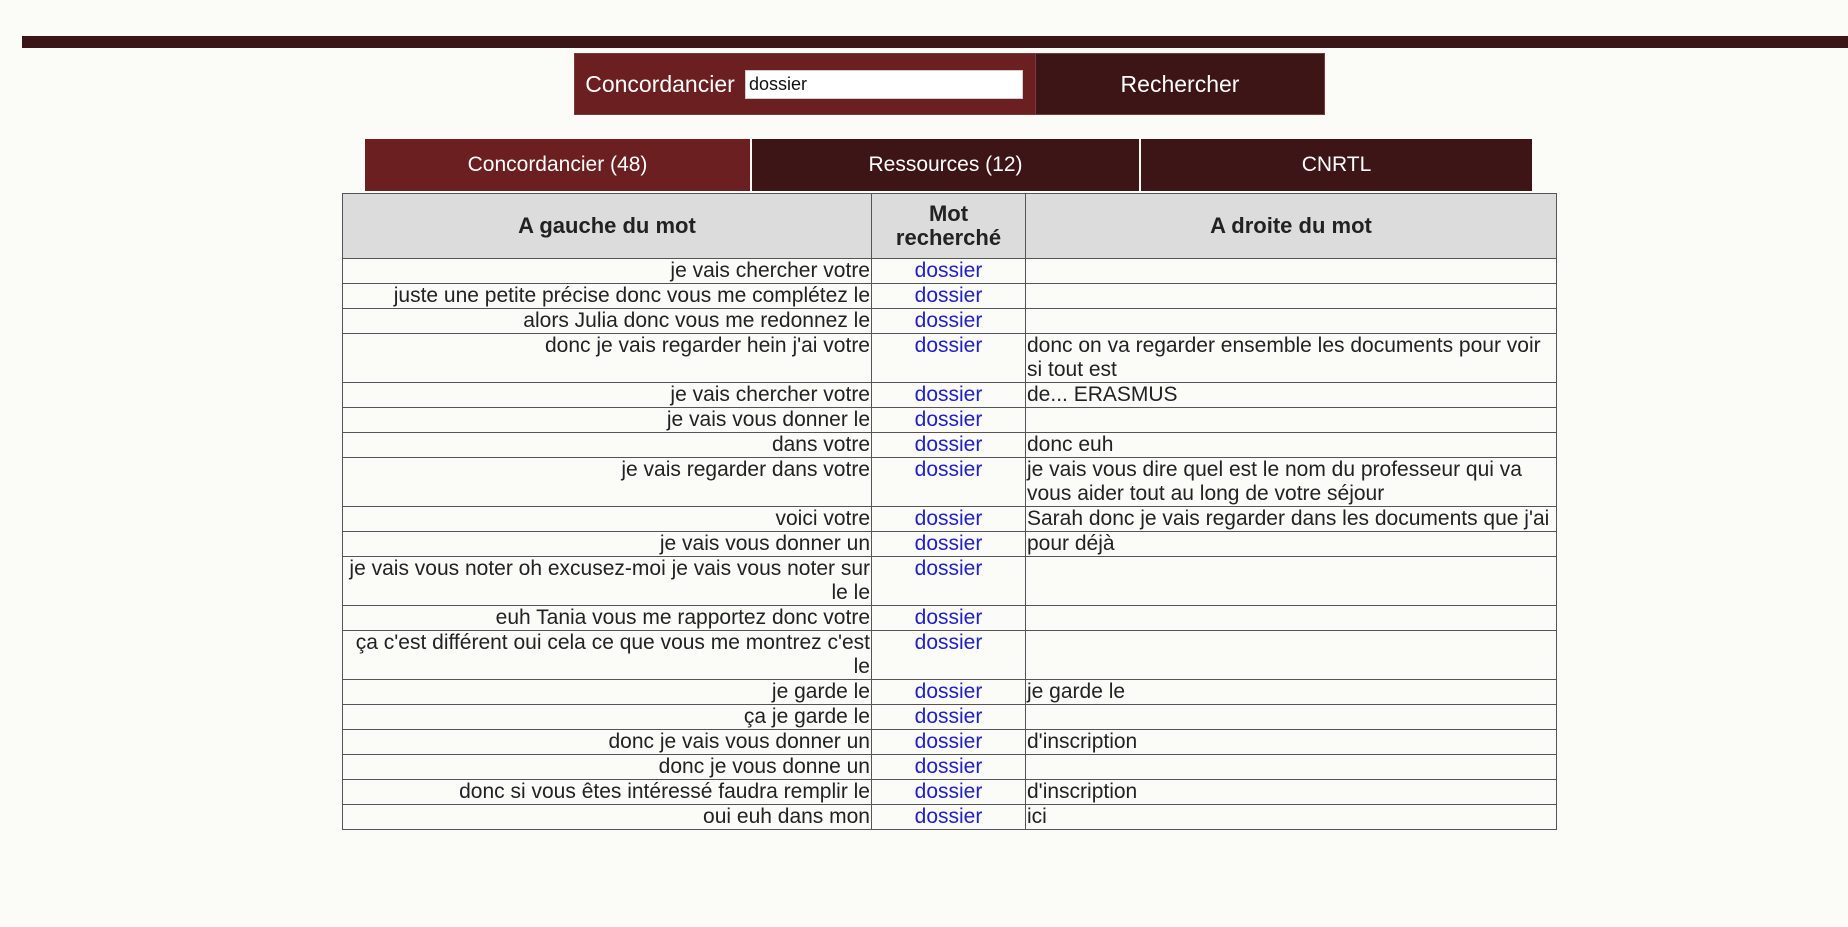  Describe the element at coordinates (607, 742) in the screenshot. I see `left-context-cell: donc je vais vous donner un` at that location.